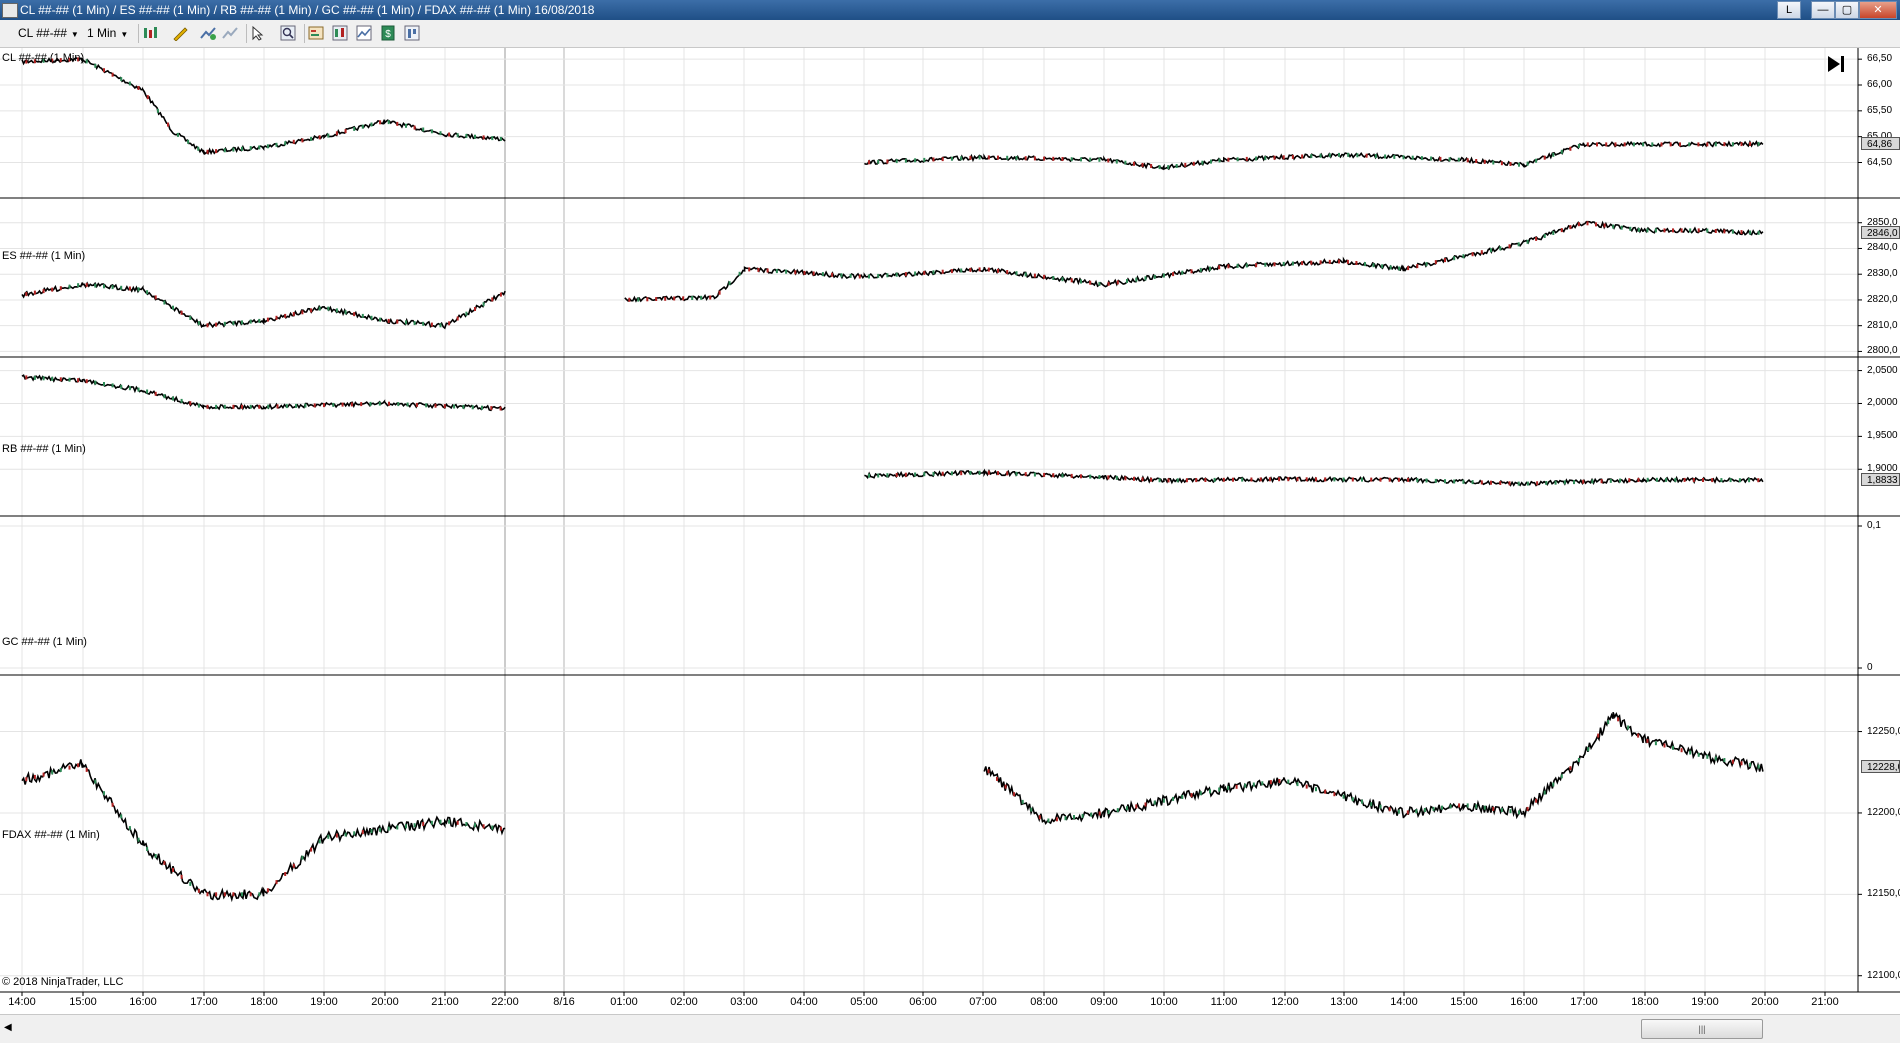 The width and height of the screenshot is (1900, 1043). Describe the element at coordinates (950, 1028) in the screenshot. I see `horizontal-scrollbar: ◀ |||` at that location.